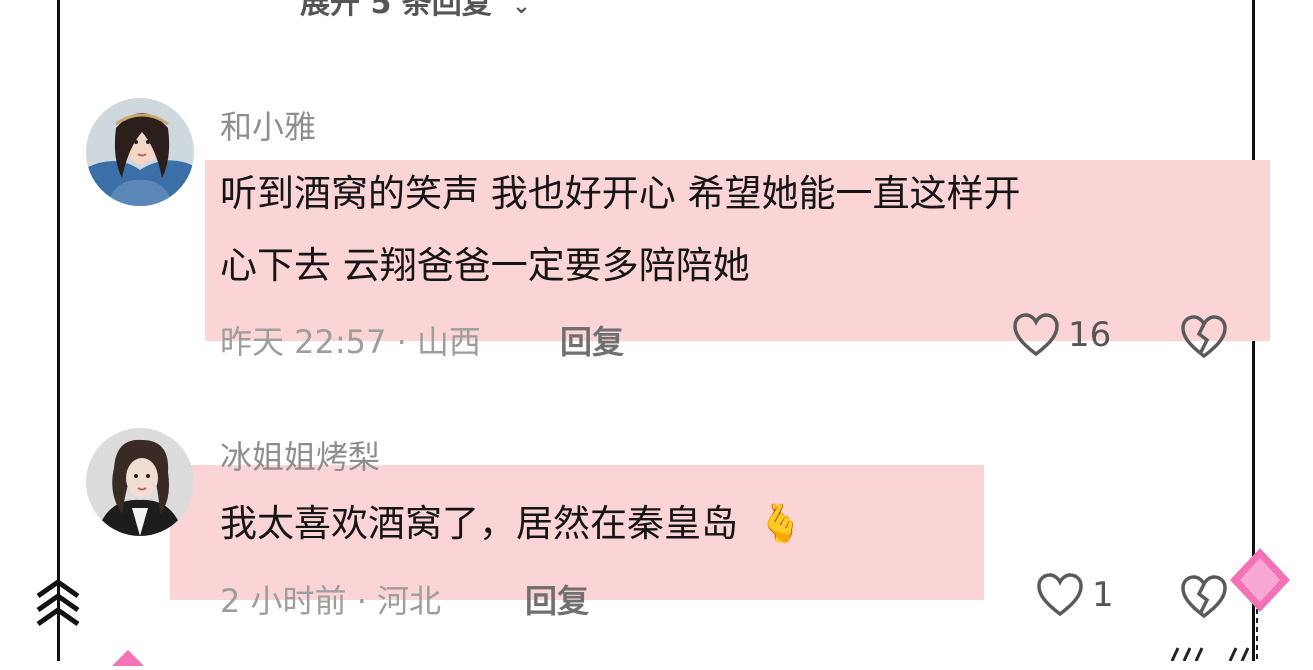  Describe the element at coordinates (1220, 655) in the screenshot. I see `stripe-decoration-icon` at that location.